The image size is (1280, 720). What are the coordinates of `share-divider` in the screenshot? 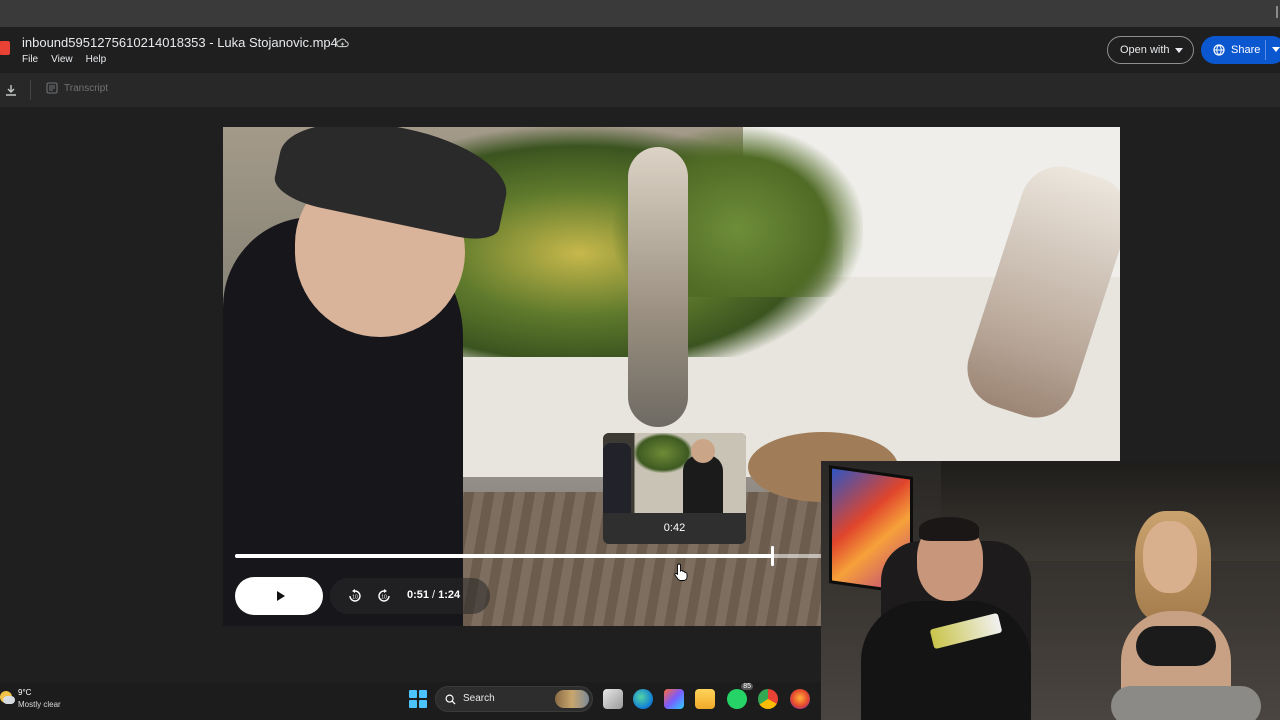 It's located at (1265, 50).